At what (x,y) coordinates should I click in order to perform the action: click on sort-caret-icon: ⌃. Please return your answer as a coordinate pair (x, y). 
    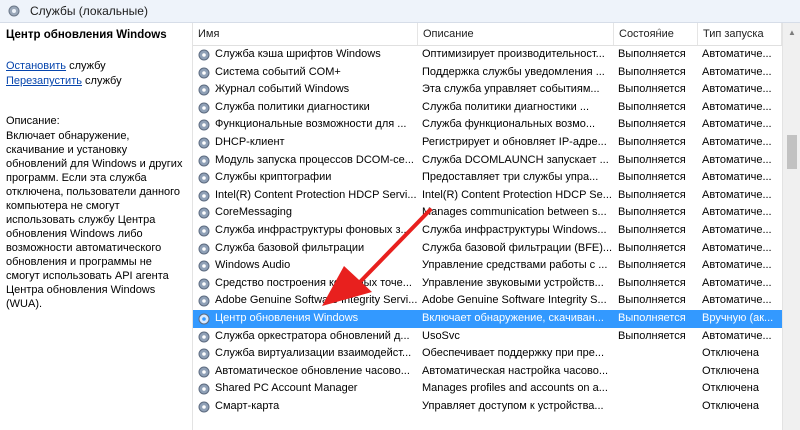
    Looking at the image, I should click on (659, 32).